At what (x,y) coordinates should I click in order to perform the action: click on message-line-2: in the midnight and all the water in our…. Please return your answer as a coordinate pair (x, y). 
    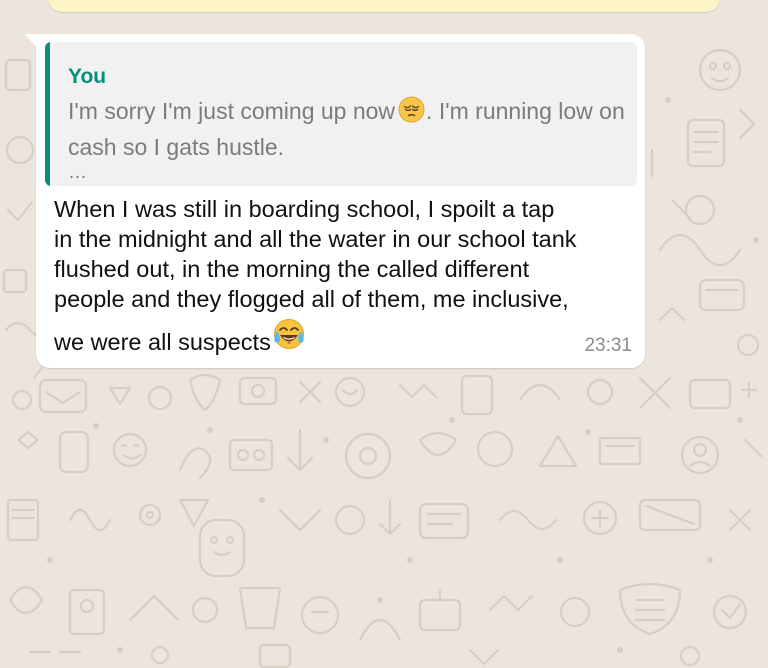
    Looking at the image, I should click on (315, 239).